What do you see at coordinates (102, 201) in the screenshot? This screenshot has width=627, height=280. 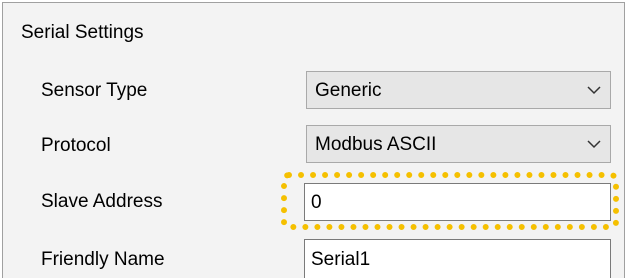 I see `slave-address-label: Slave Address` at bounding box center [102, 201].